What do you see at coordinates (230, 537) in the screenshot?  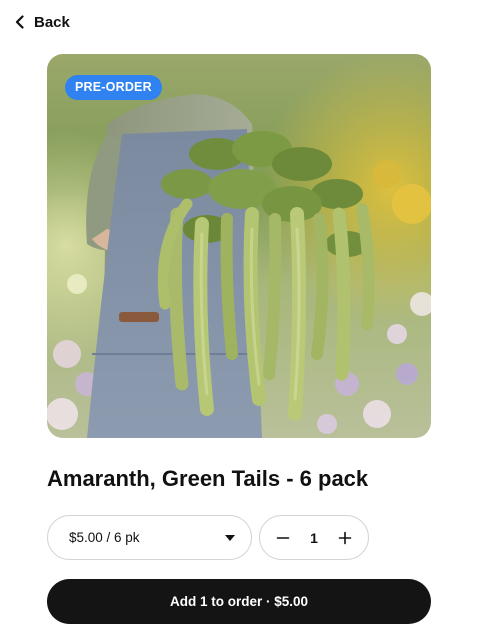 I see `caret-down-icon` at bounding box center [230, 537].